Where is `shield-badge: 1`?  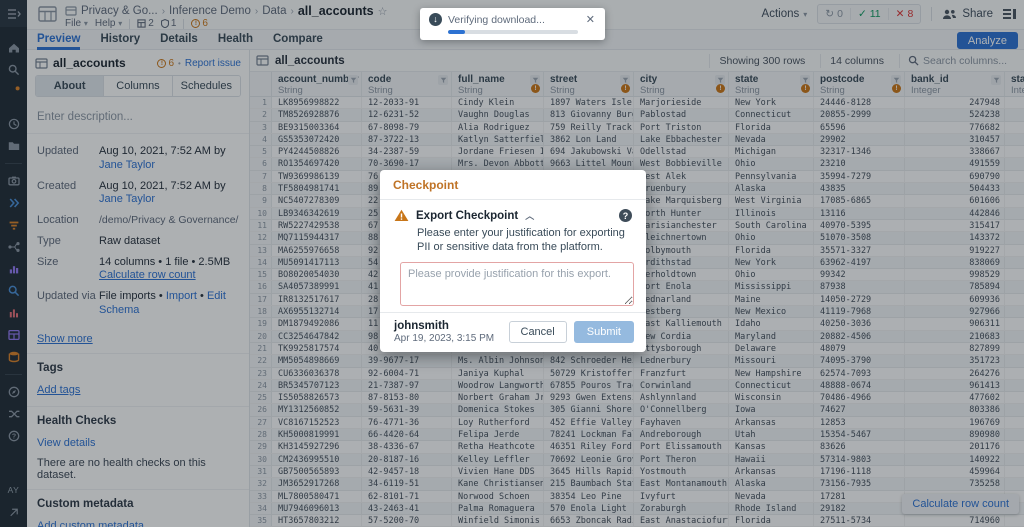
shield-badge: 1 is located at coordinates (168, 23).